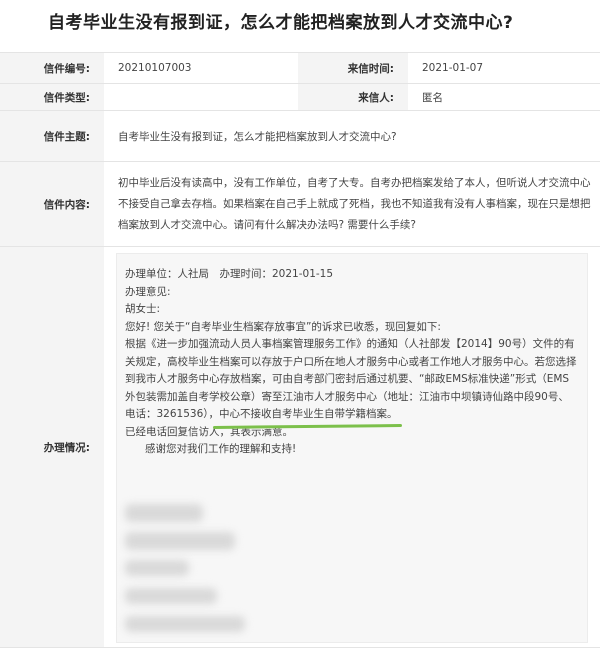  What do you see at coordinates (52, 97) in the screenshot?
I see `letter-type-label: 信件类型:` at bounding box center [52, 97].